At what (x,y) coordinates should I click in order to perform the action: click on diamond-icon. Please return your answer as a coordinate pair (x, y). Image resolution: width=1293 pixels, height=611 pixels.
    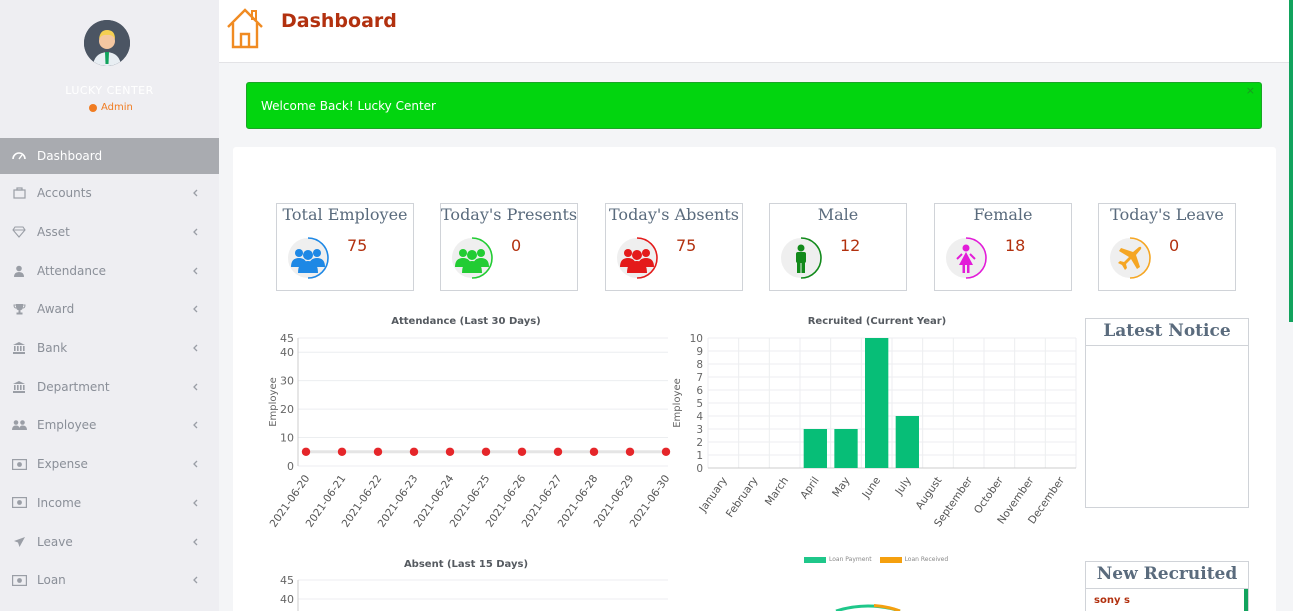
    Looking at the image, I should click on (19, 232).